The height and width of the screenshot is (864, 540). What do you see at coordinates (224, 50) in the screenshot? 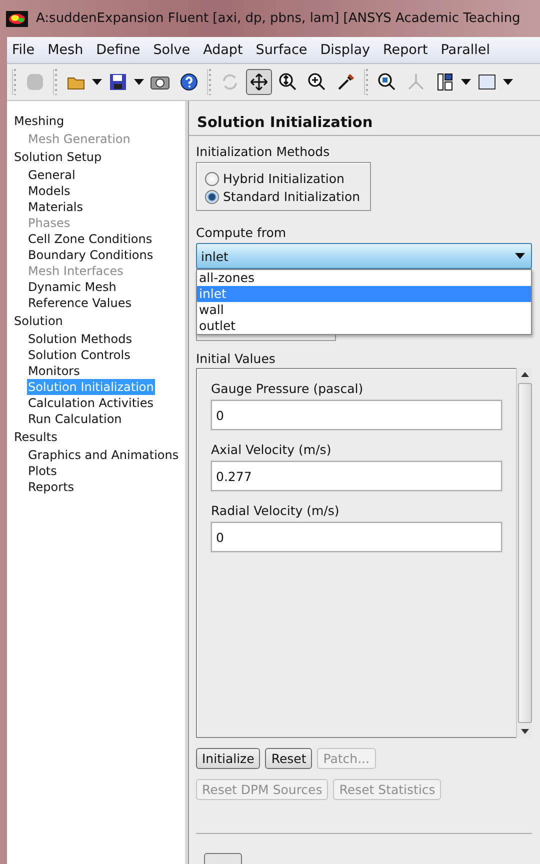
I see `menu-item: Adapt` at bounding box center [224, 50].